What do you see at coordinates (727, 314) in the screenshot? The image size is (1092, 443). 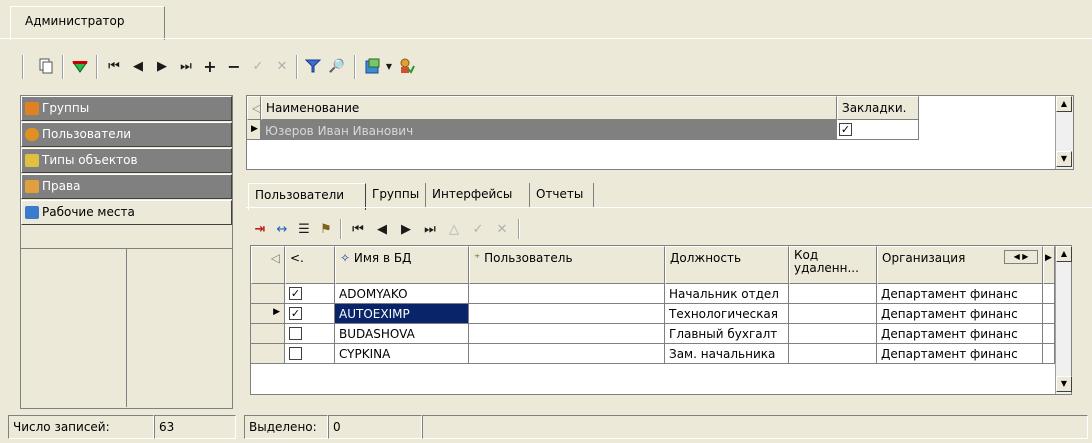 I see `cell-position: Технологическая` at bounding box center [727, 314].